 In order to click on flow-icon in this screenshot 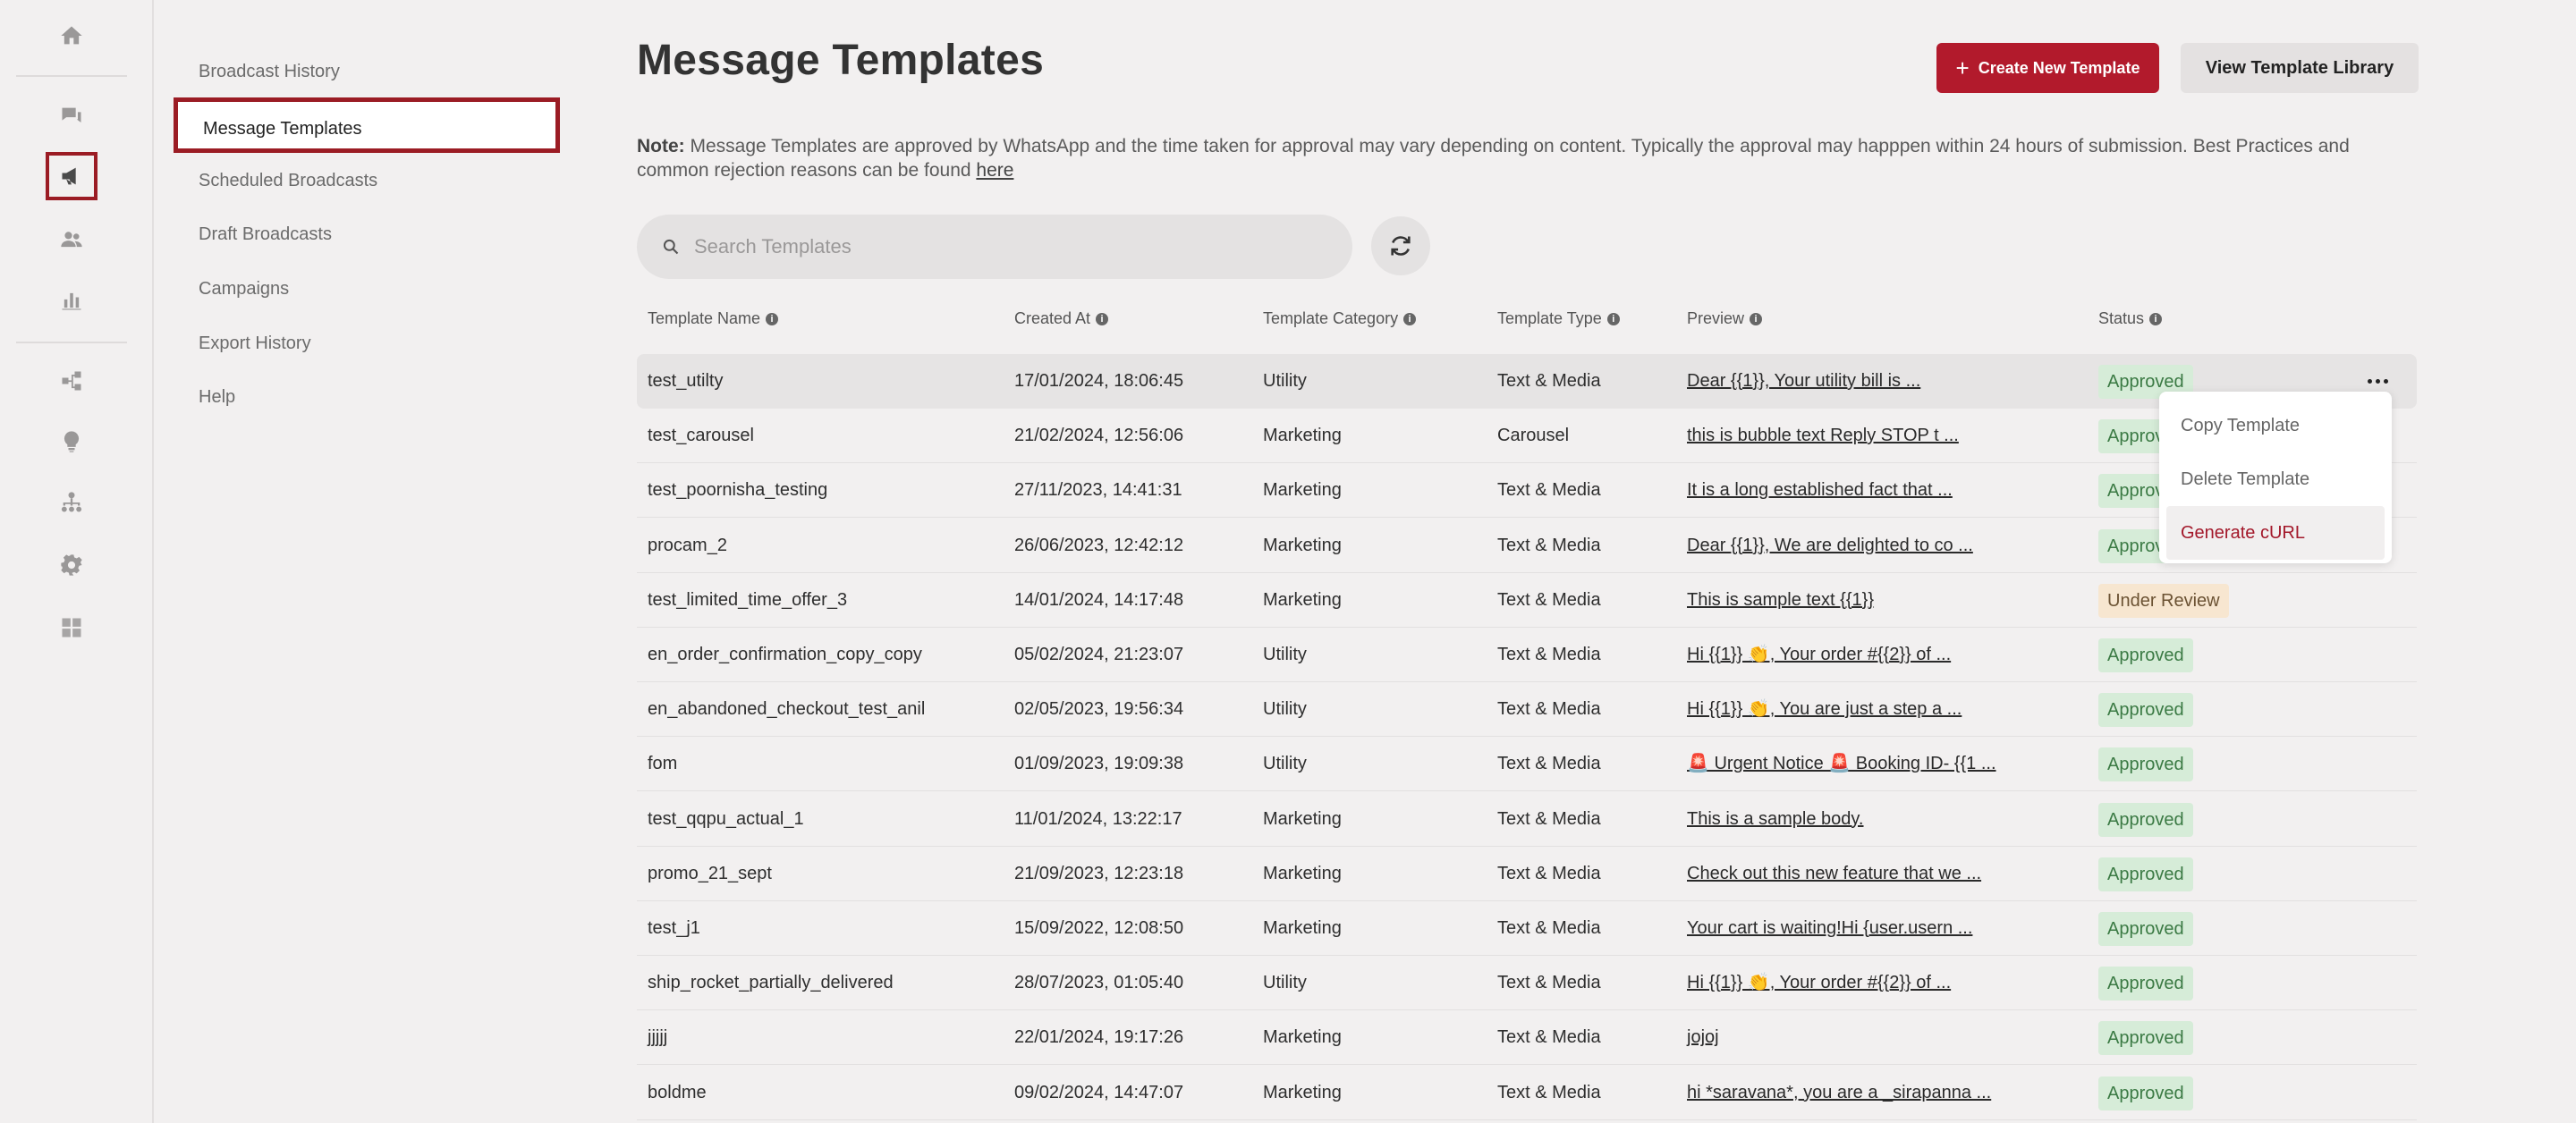, I will do `click(71, 381)`.